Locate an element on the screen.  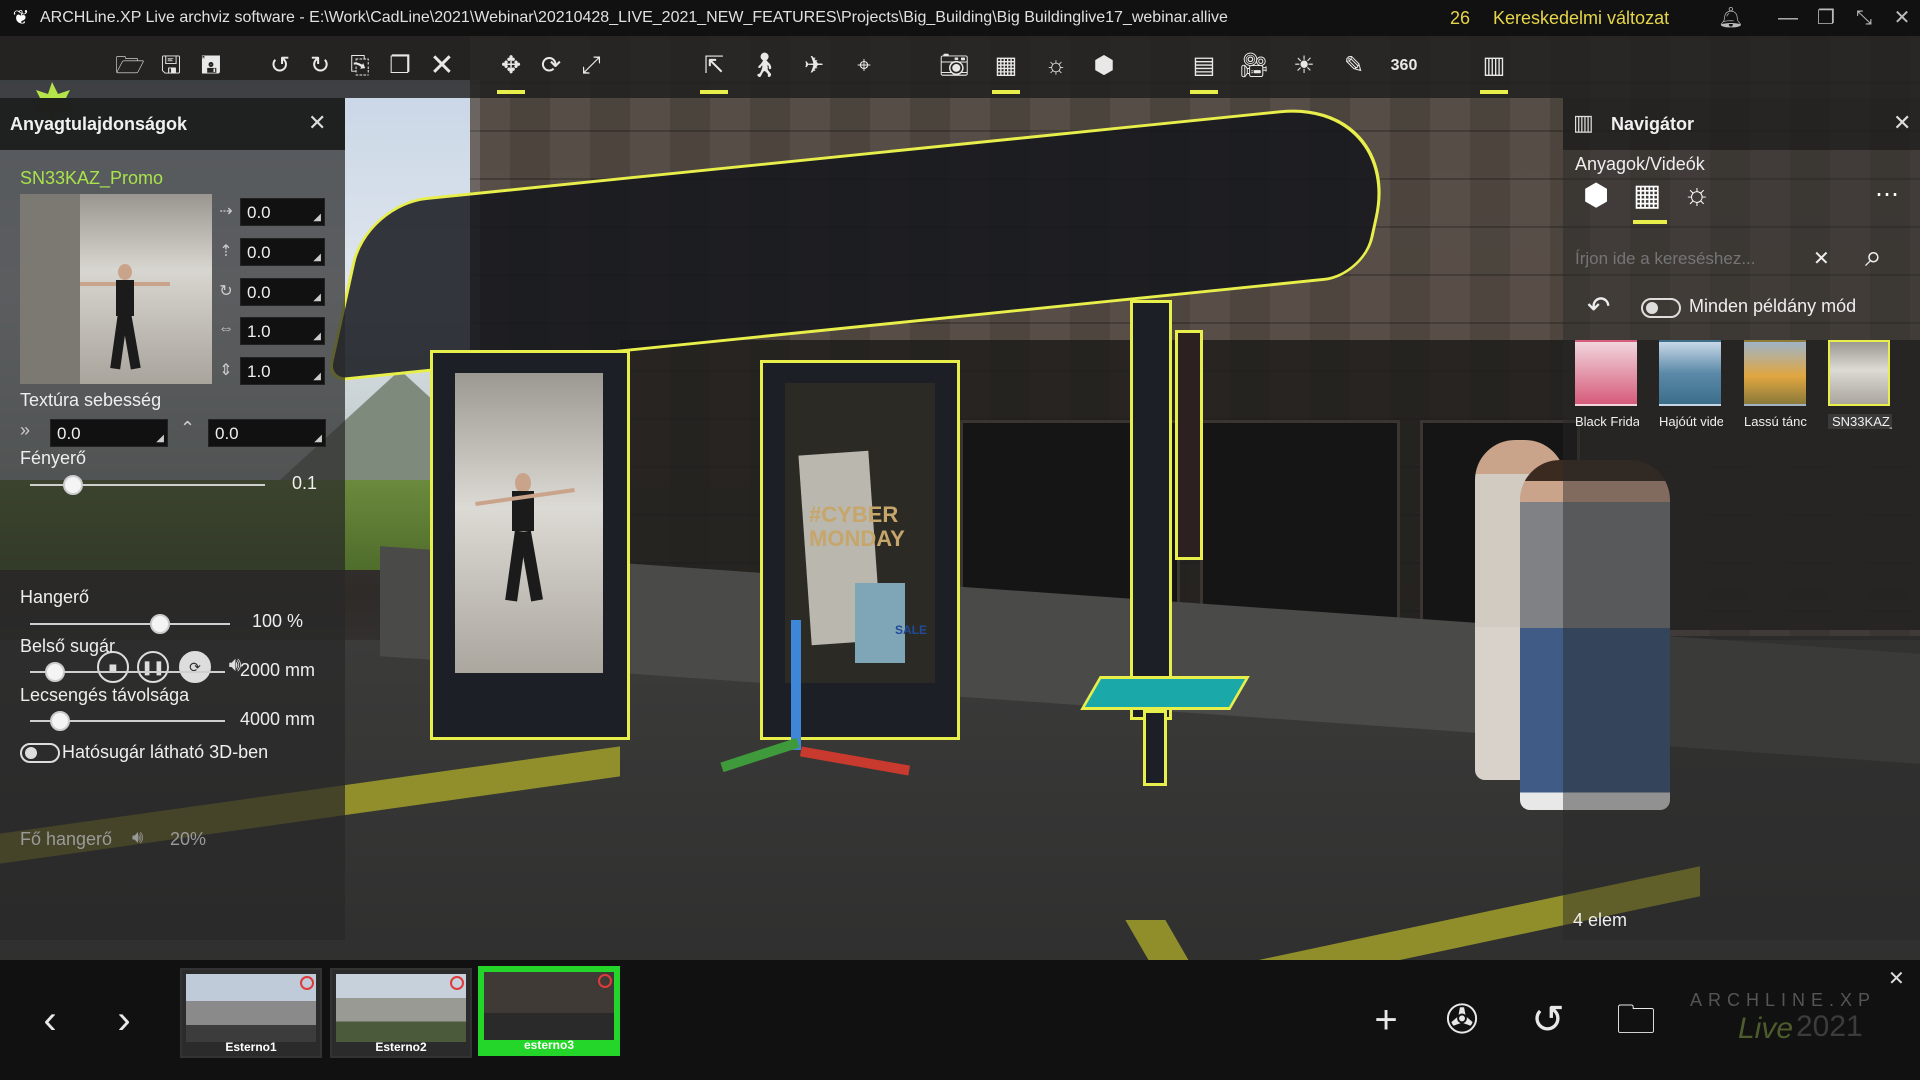
scene-thumb-esterno2: Esterno2 is located at coordinates (401, 1013).